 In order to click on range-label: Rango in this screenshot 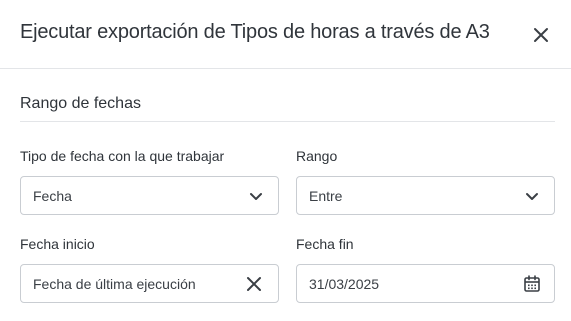, I will do `click(317, 156)`.